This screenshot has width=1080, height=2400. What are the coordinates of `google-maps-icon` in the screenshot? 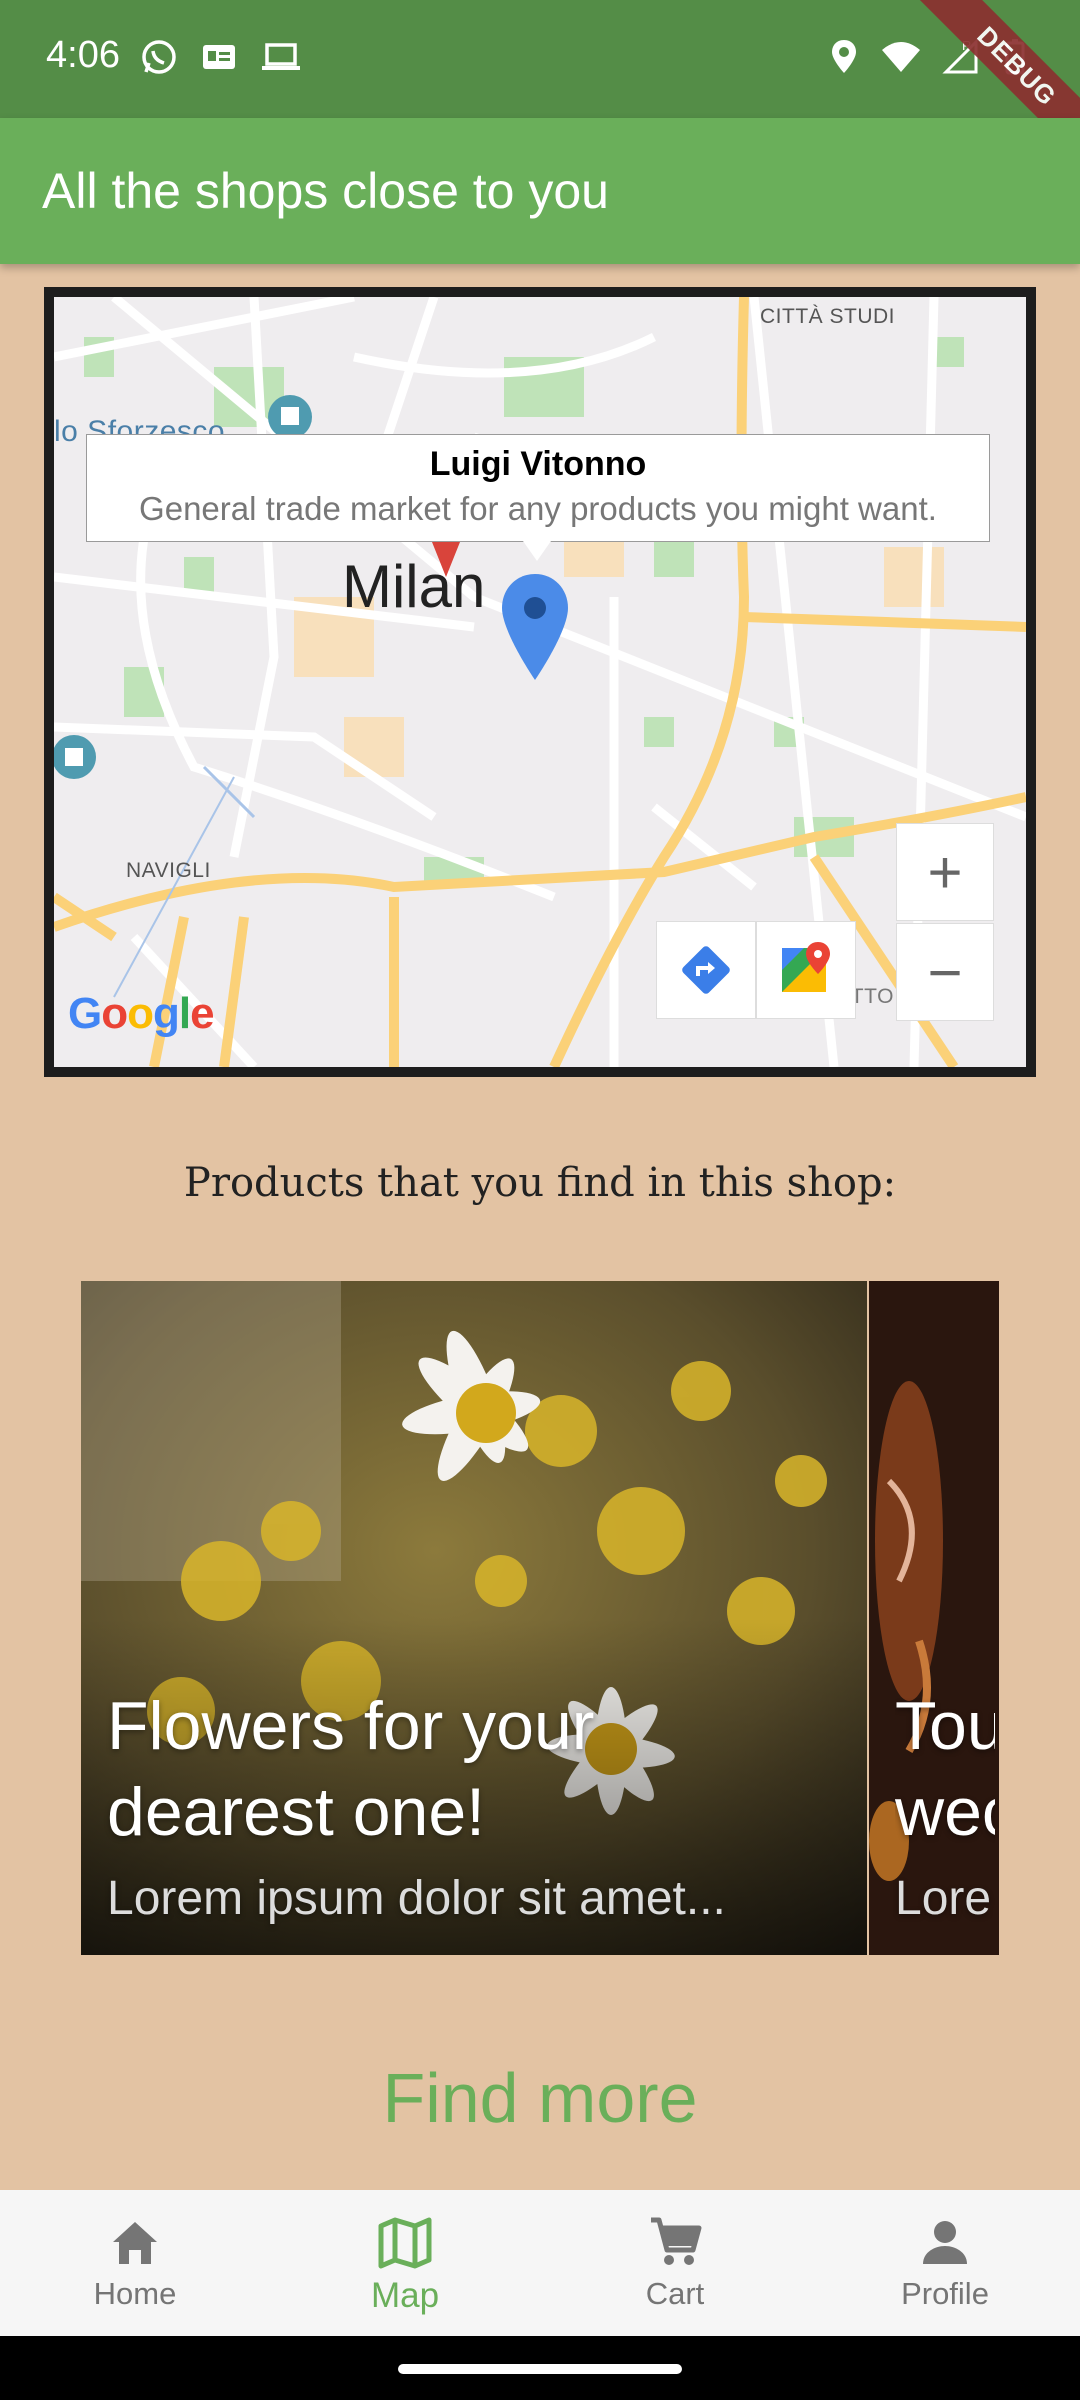 It's located at (806, 967).